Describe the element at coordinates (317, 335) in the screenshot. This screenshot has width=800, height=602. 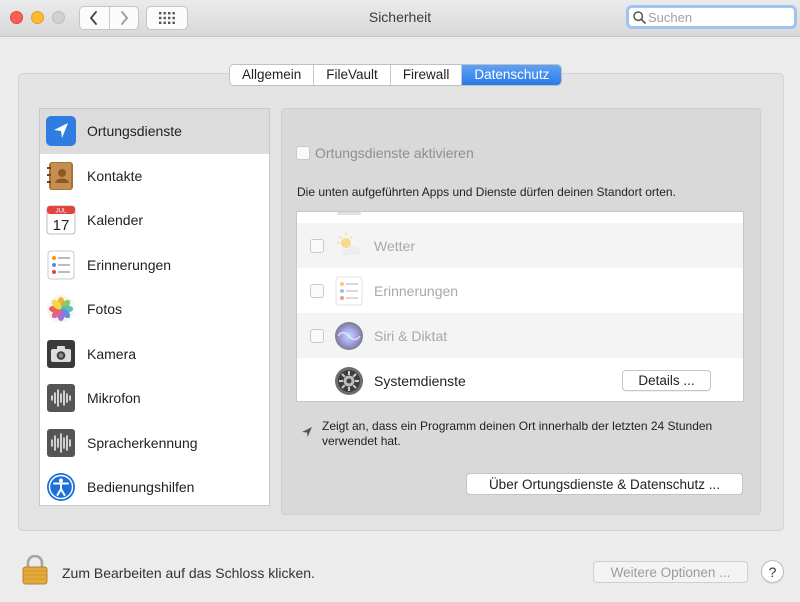
I see `siri-checkbox` at that location.